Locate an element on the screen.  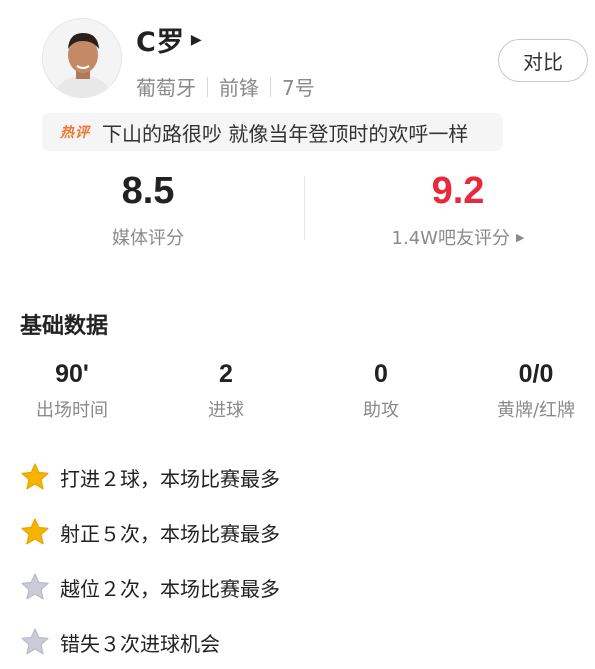
highlight-item: 错失３次进球机会 is located at coordinates (120, 642).